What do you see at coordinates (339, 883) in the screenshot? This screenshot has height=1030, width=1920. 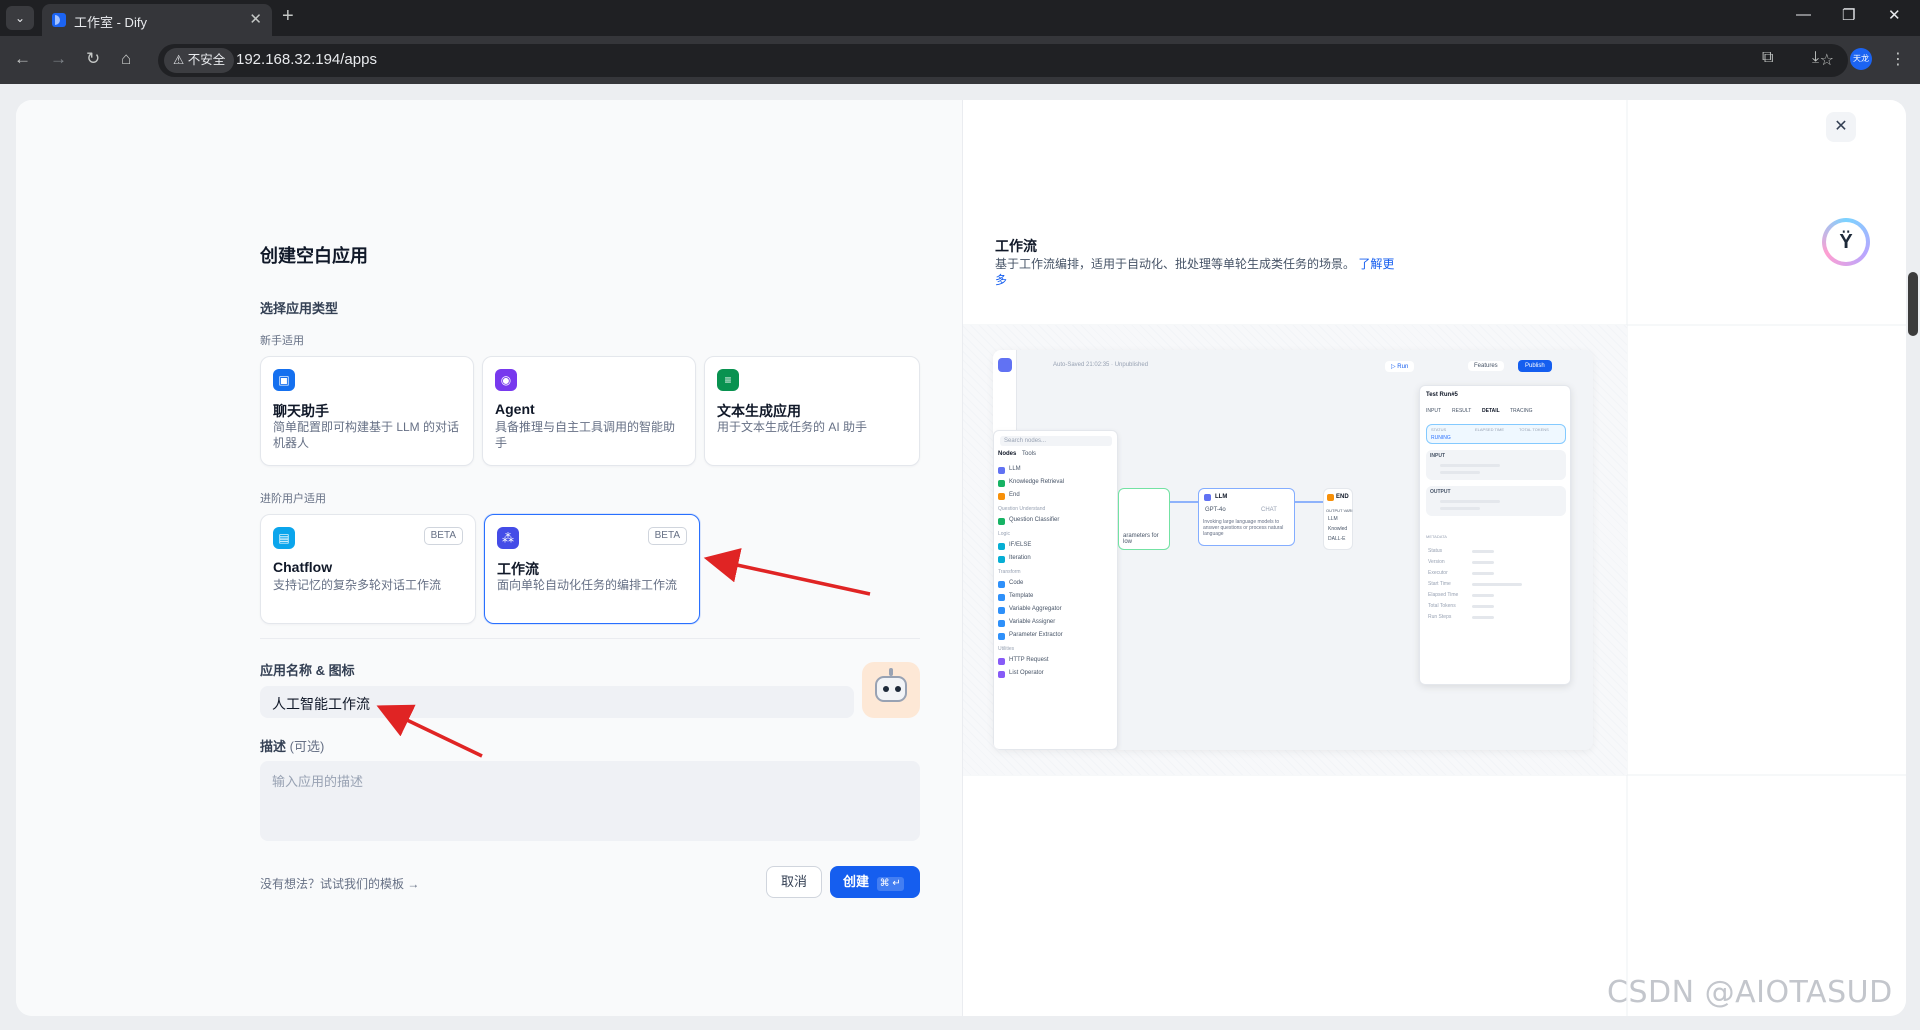 I see `template-link: 没有想法？试试我们的模板 →` at bounding box center [339, 883].